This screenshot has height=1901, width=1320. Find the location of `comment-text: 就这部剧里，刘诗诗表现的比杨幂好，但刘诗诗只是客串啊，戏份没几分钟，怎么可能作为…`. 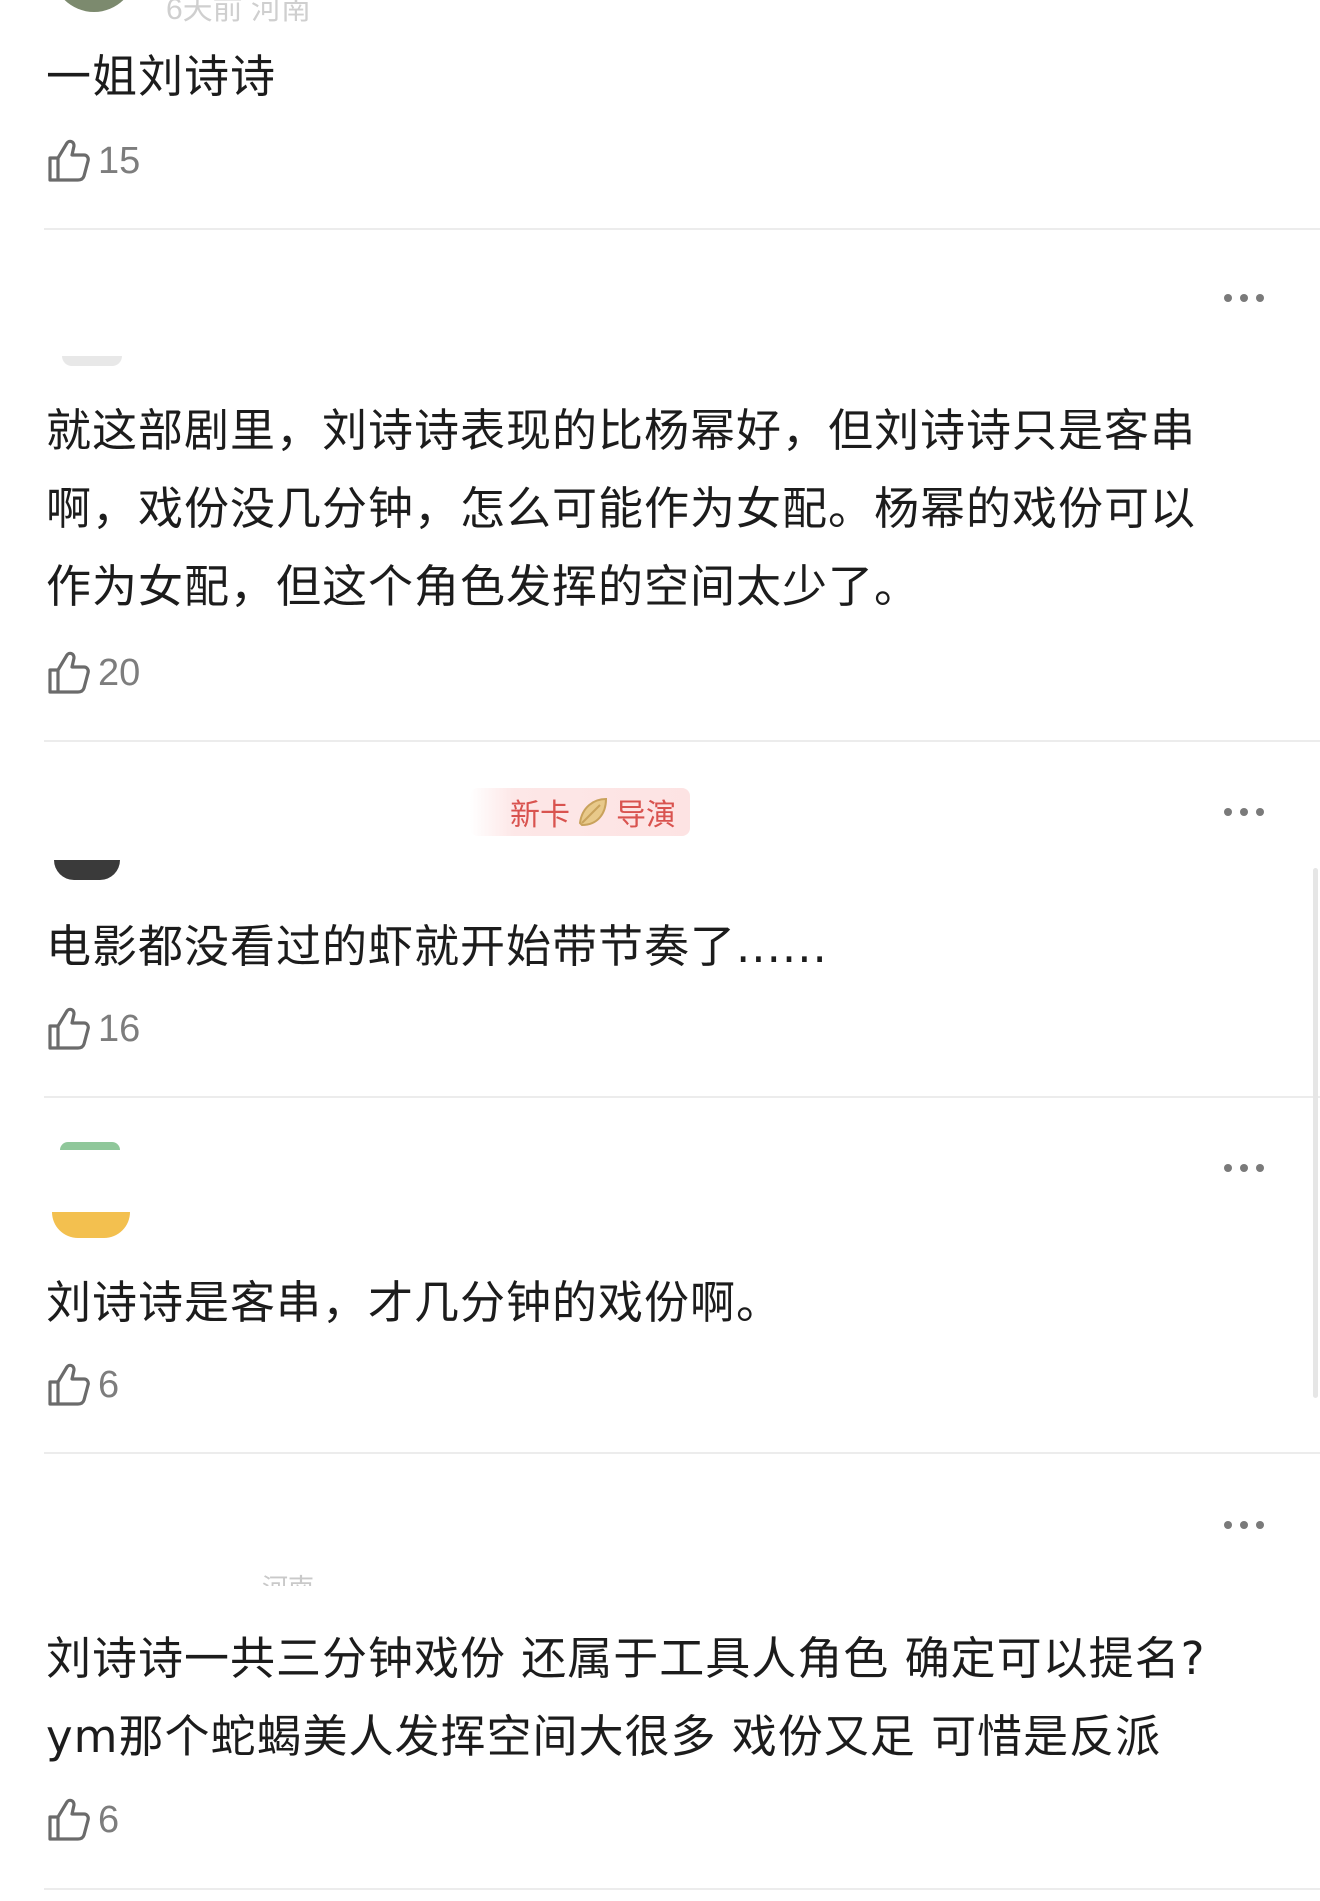

comment-text: 就这部剧里，刘诗诗表现的比杨幂好，但刘诗诗只是客串啊，戏份没几分钟，怎么可能作为… is located at coordinates (621, 508).